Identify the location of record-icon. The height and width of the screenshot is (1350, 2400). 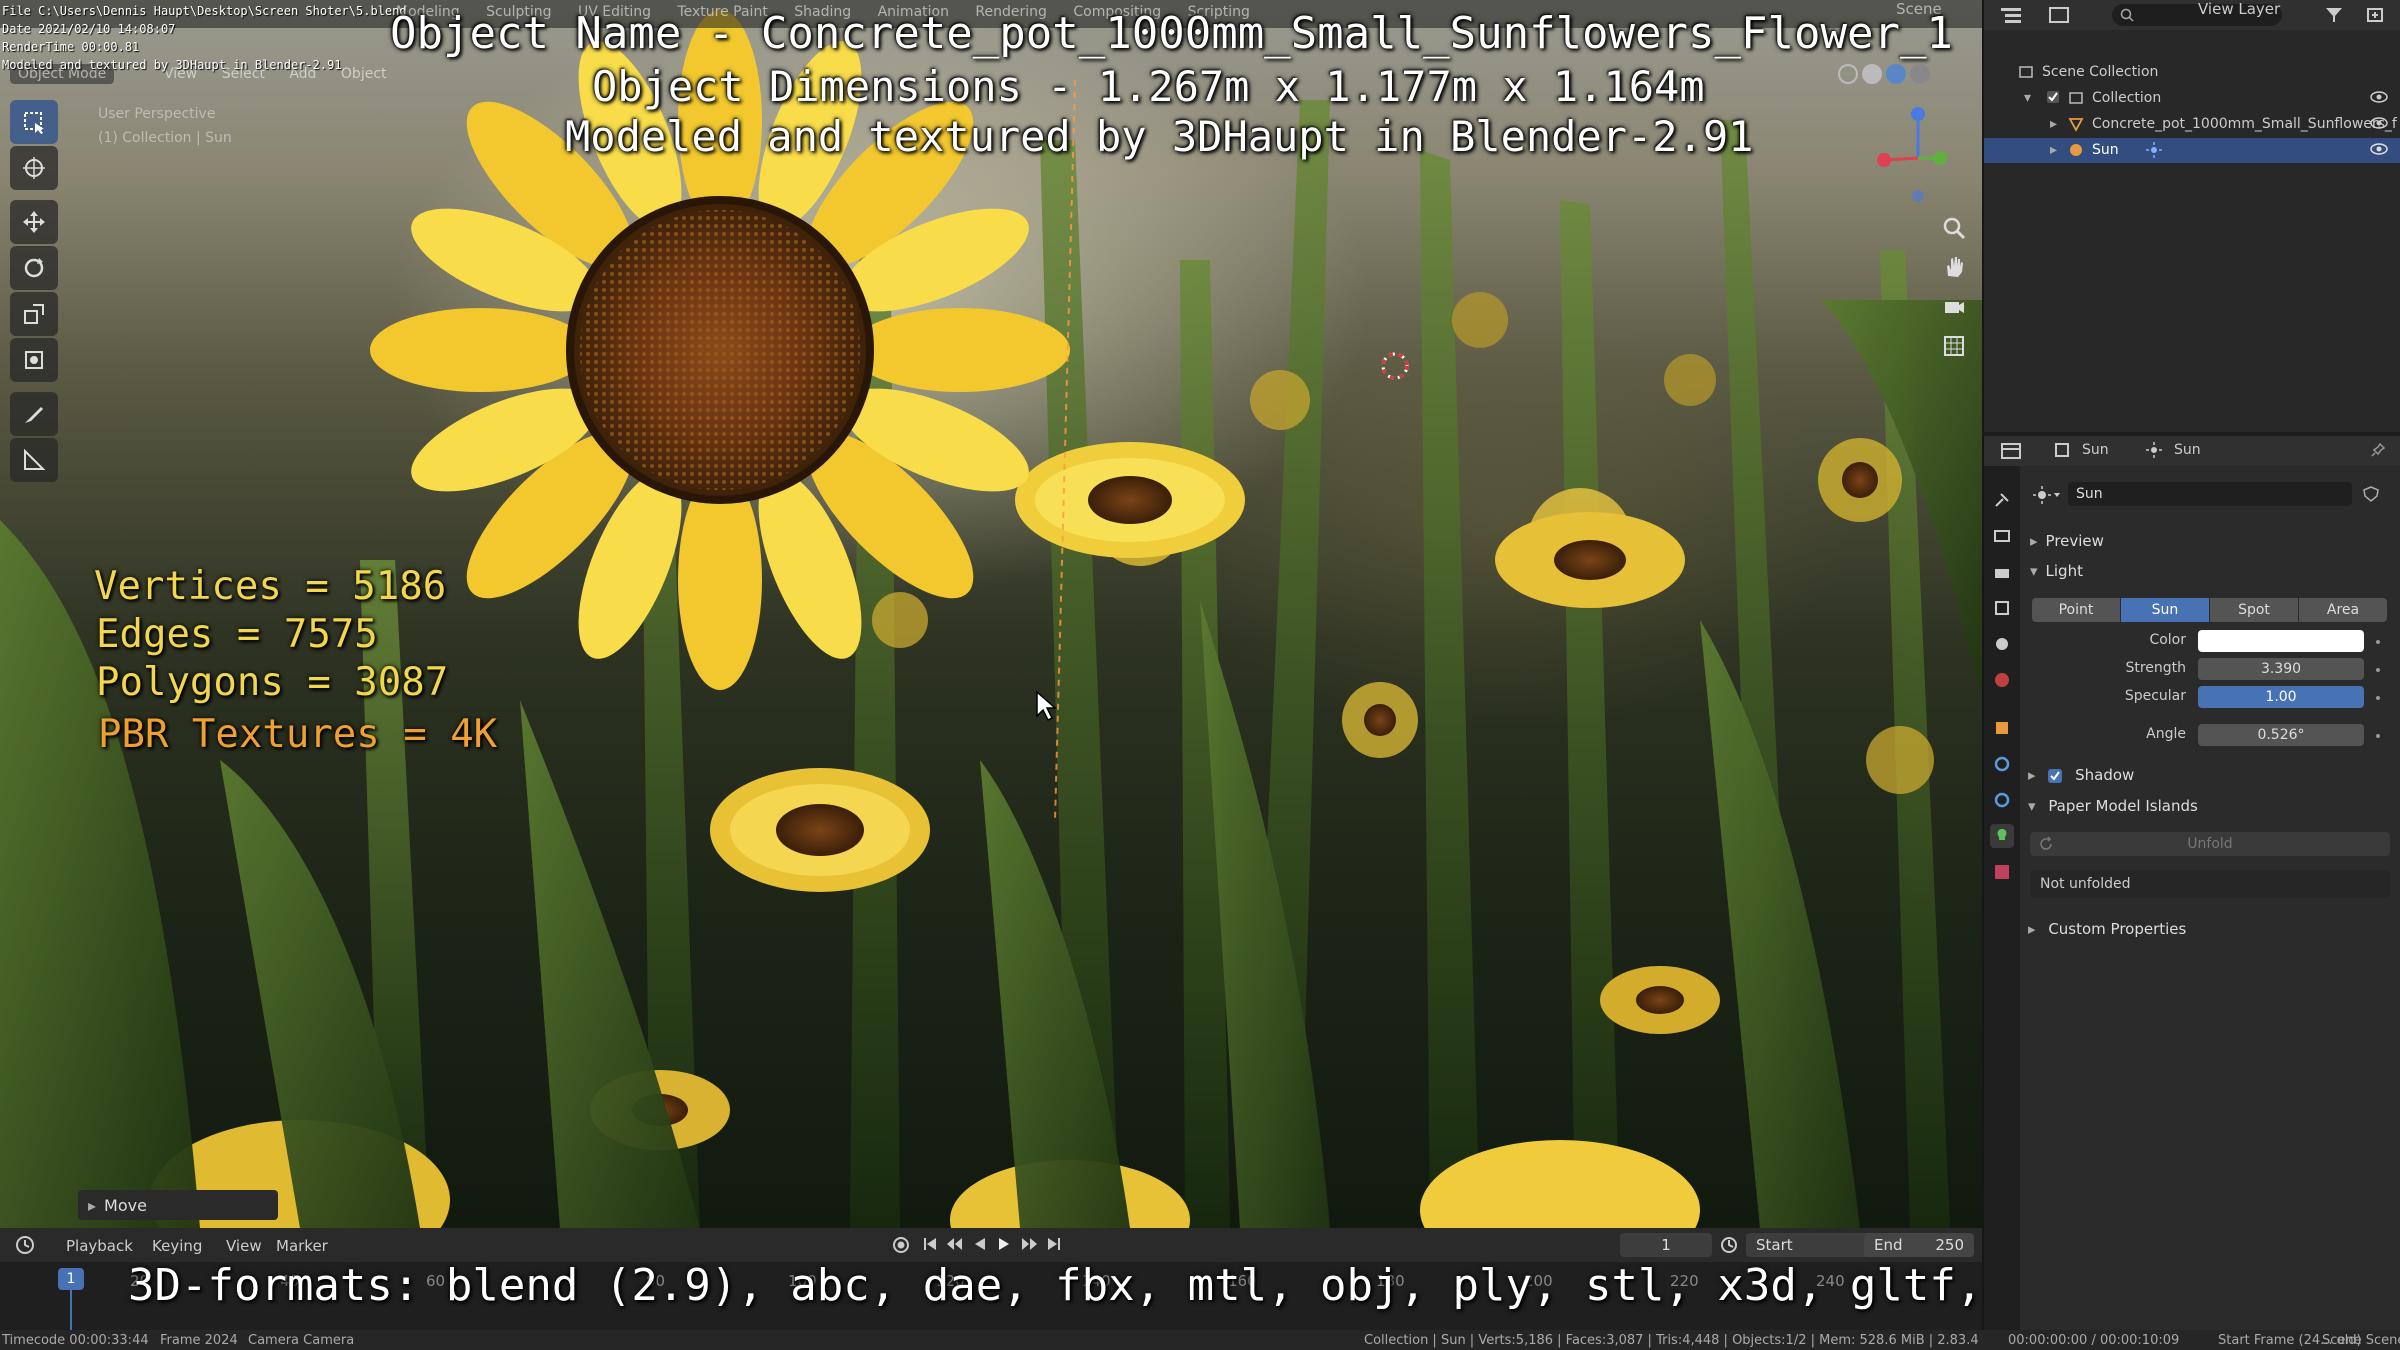
(901, 1247).